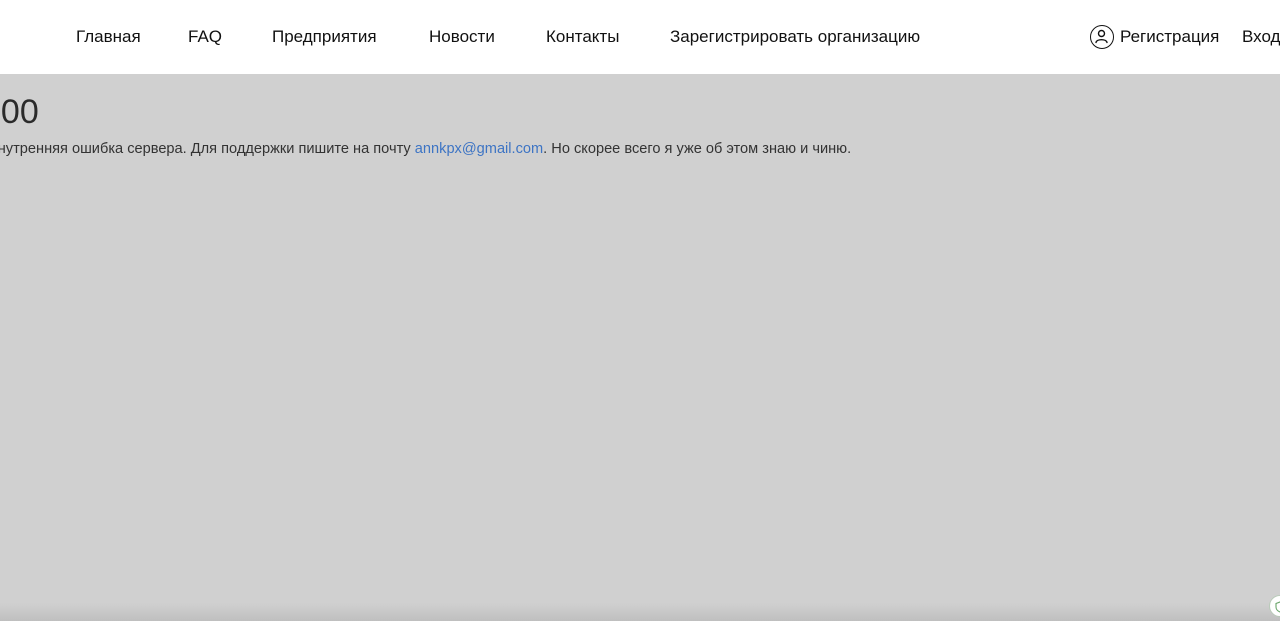 This screenshot has width=1280, height=621. What do you see at coordinates (640, 612) in the screenshot?
I see `bottom-shadow` at bounding box center [640, 612].